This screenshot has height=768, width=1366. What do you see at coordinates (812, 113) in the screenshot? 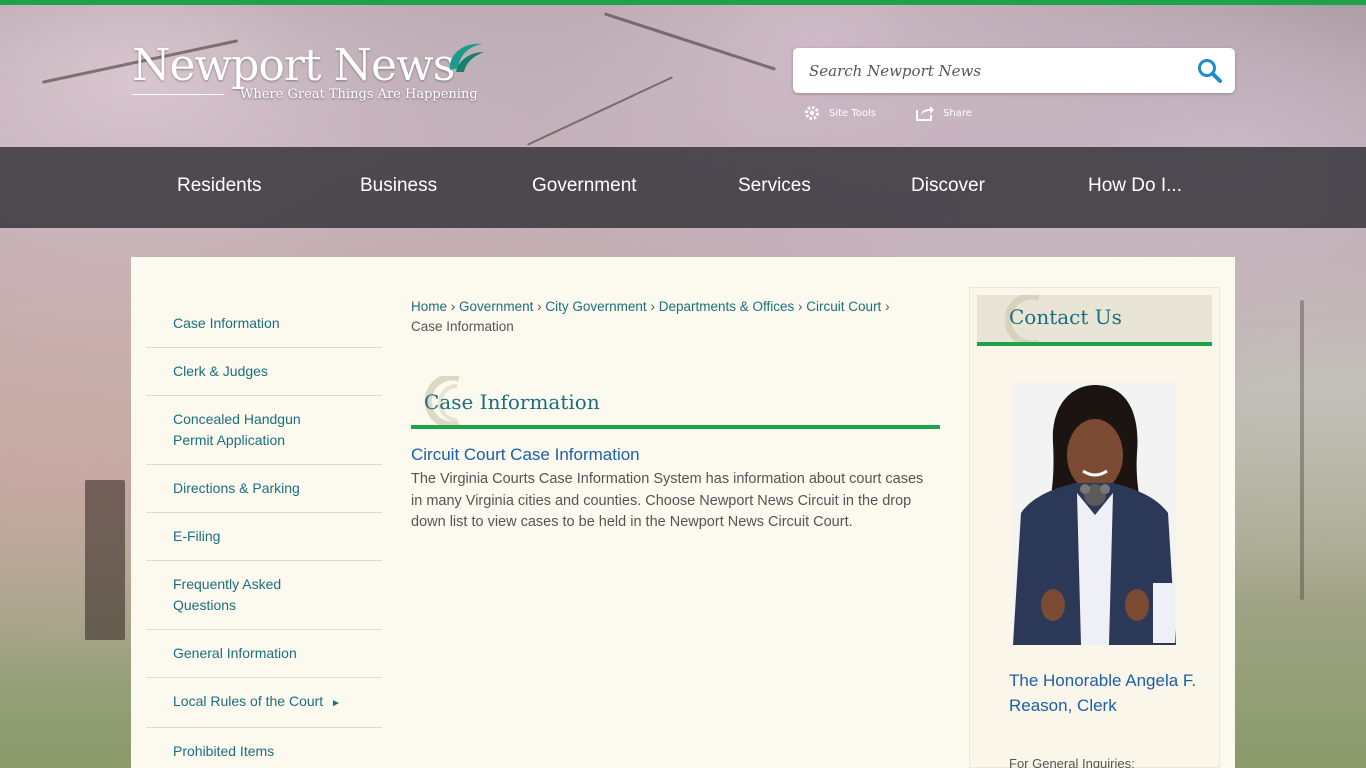
I see `gear-icon` at bounding box center [812, 113].